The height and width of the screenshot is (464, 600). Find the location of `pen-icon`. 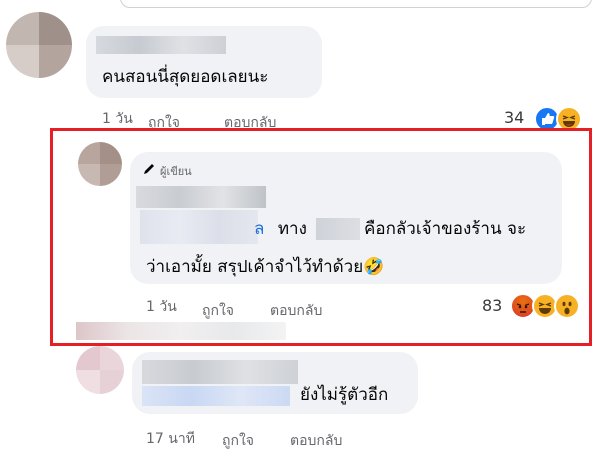

pen-icon is located at coordinates (149, 169).